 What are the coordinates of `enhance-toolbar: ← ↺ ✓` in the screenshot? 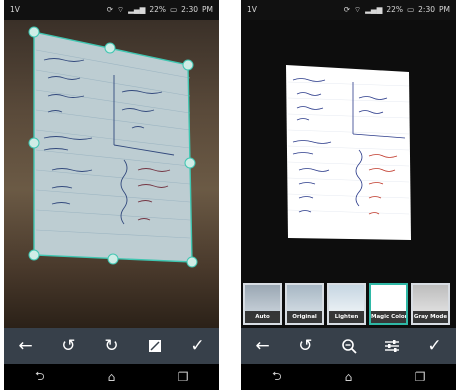 It's located at (348, 346).